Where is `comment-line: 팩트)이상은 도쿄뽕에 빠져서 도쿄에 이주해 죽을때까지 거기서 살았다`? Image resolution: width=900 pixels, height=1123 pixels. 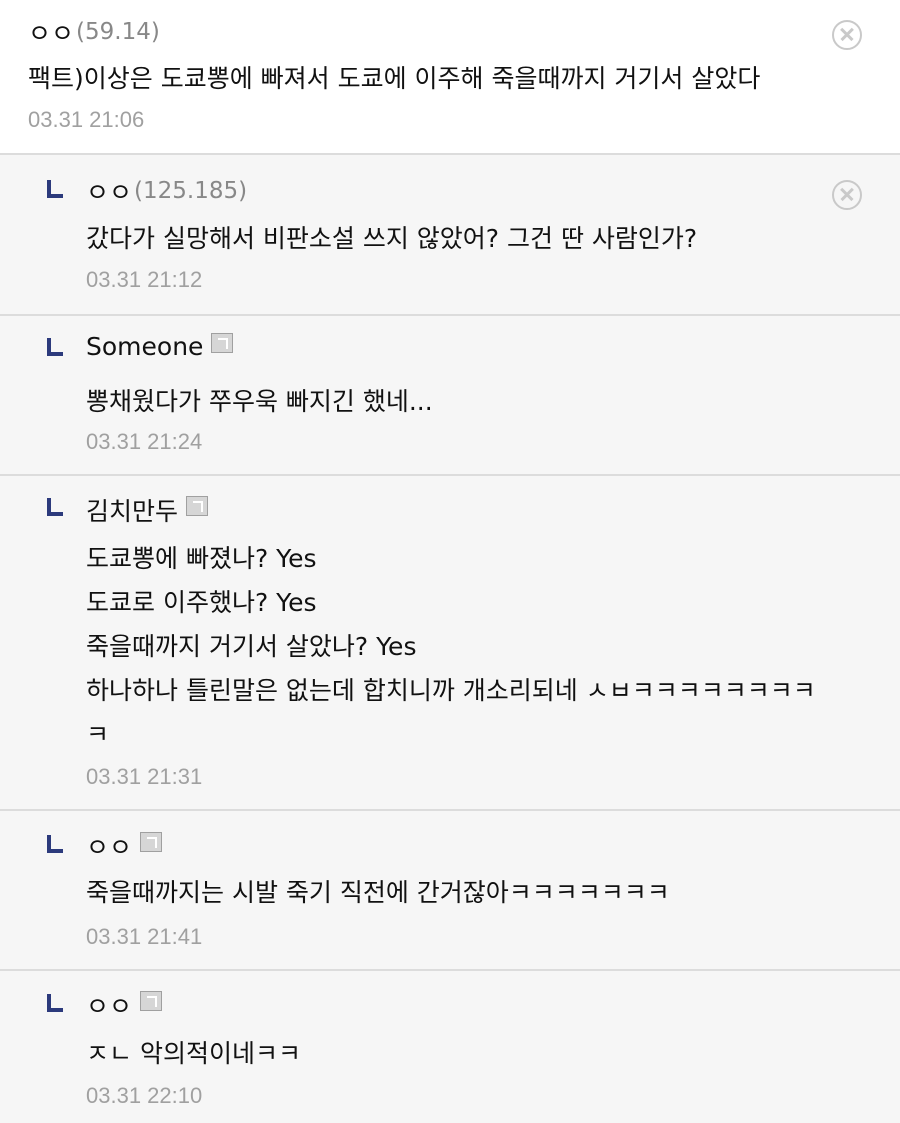
comment-line: 팩트)이상은 도쿄뽕에 빠져서 도쿄에 이주해 죽을때까지 거기서 살았다 is located at coordinates (394, 78).